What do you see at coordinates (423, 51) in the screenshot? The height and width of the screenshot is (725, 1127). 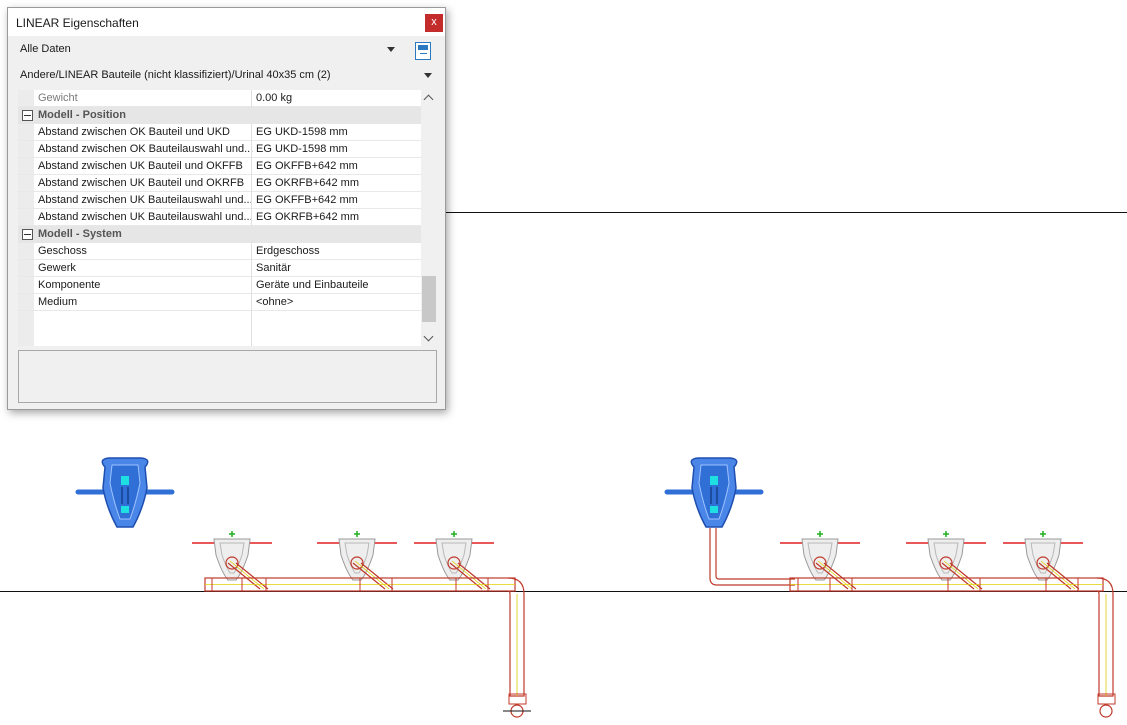 I see `dock-panel-icon` at bounding box center [423, 51].